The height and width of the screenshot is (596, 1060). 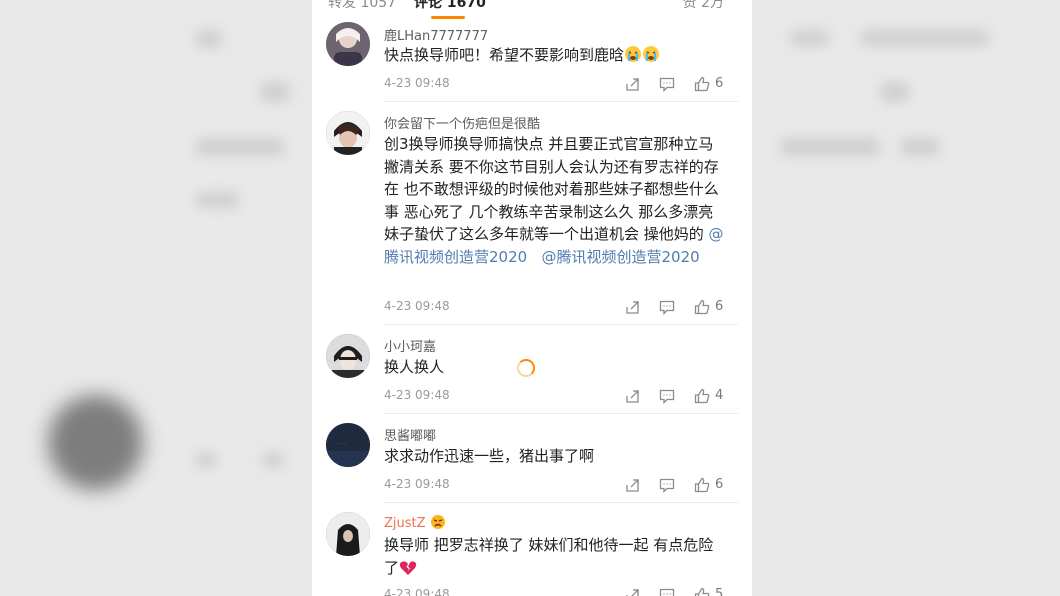 I want to click on tab-bar: 转发 1057 评论 1670 赞 2万, so click(x=532, y=9).